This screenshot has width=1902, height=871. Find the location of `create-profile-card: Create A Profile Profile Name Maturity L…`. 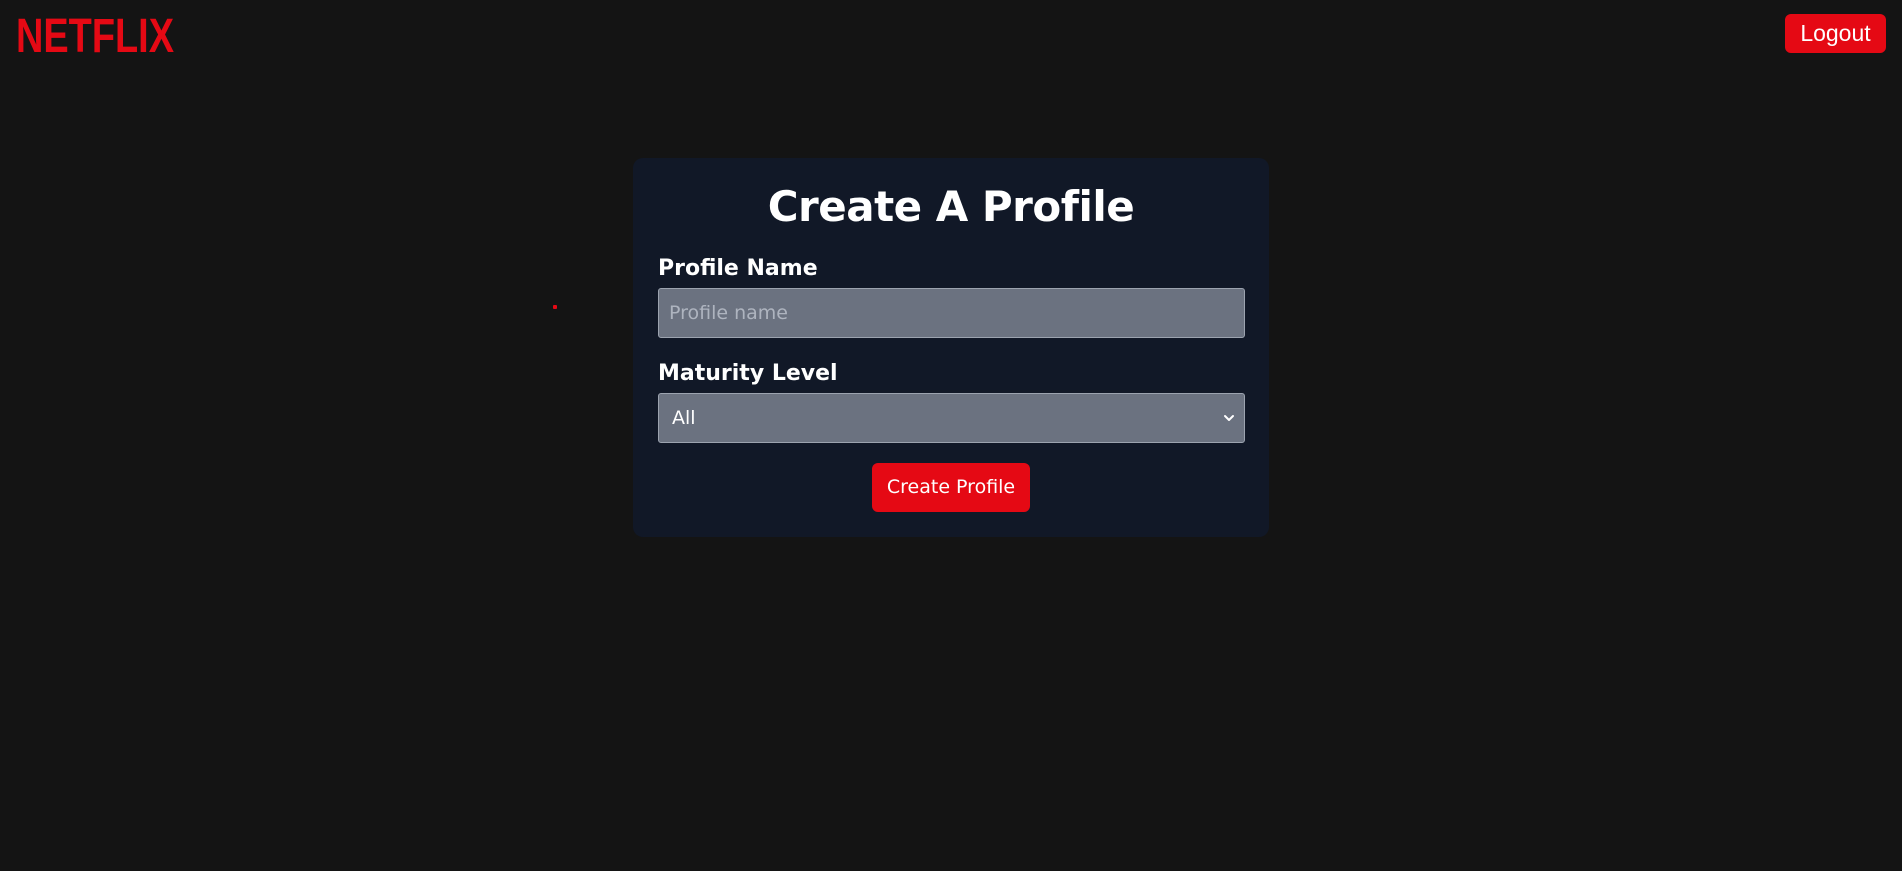

create-profile-card: Create A Profile Profile Name Maturity L… is located at coordinates (951, 347).